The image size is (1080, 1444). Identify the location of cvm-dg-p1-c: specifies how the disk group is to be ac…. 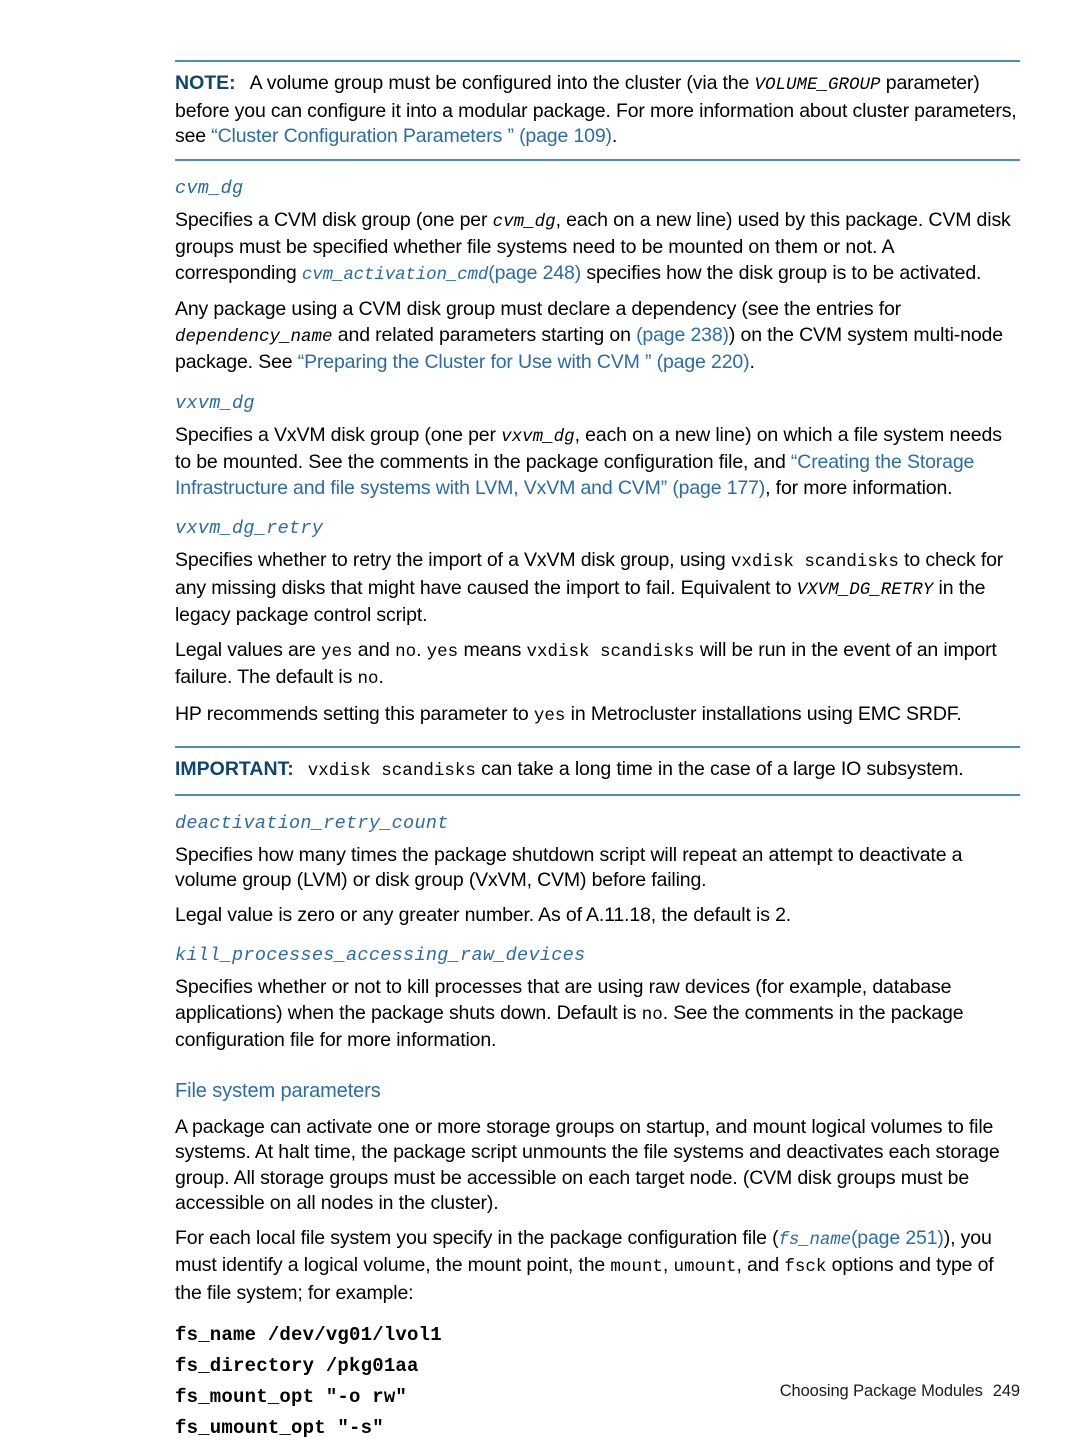
(781, 272).